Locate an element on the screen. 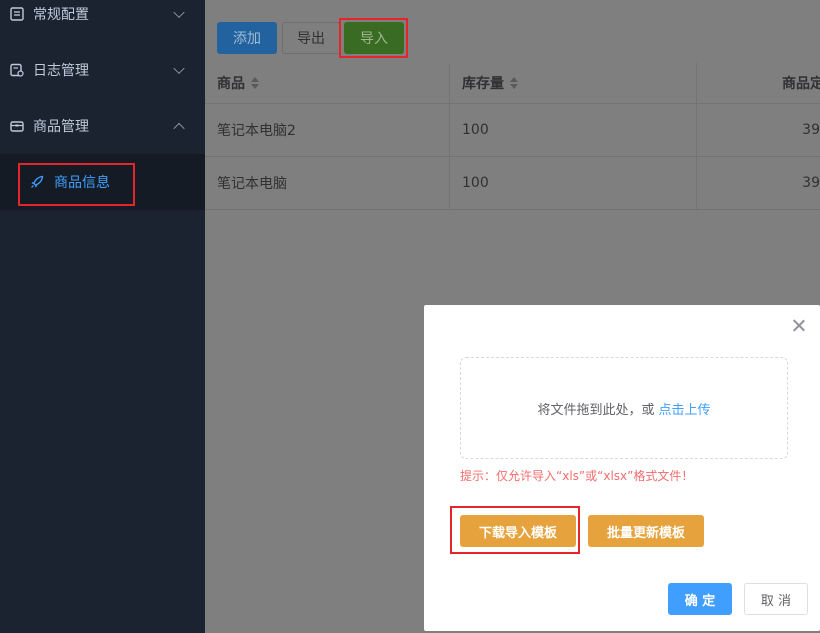 The width and height of the screenshot is (820, 633). box-icon is located at coordinates (17, 126).